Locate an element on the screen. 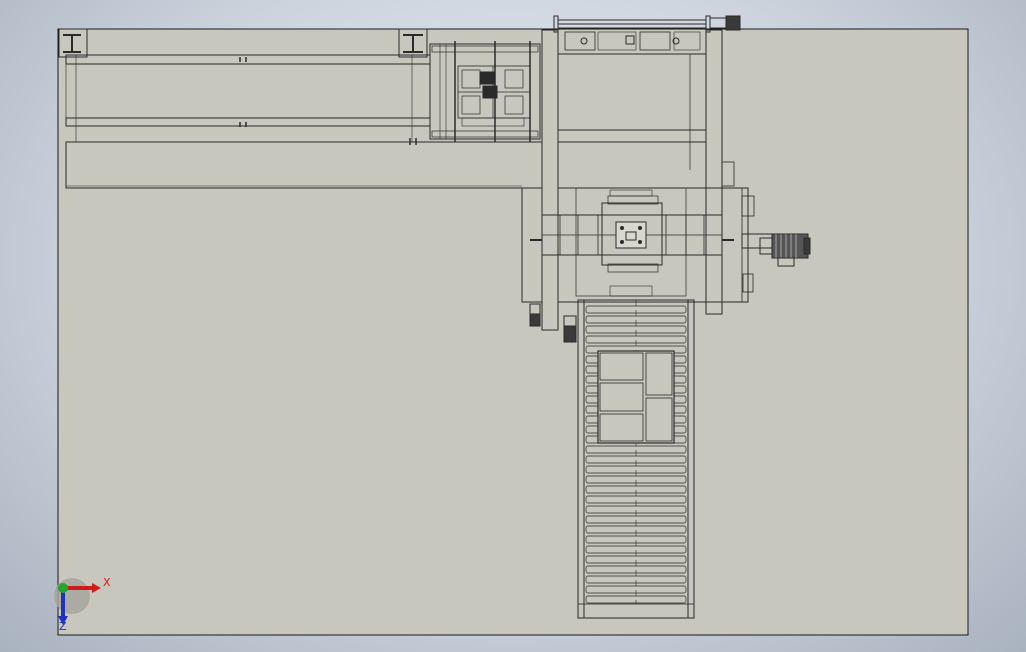 This screenshot has width=1026, height=652. triad-y-axis is located at coordinates (63, 588).